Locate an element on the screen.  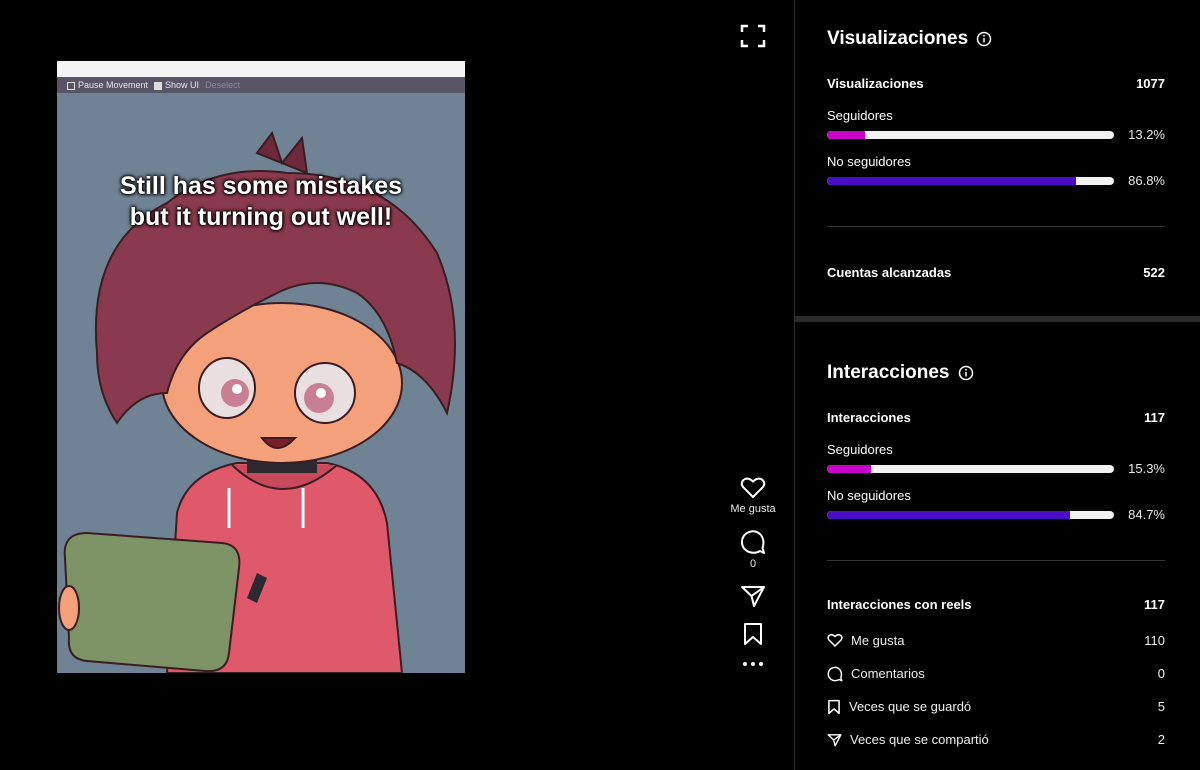
views-title: Visualizaciones is located at coordinates (996, 39).